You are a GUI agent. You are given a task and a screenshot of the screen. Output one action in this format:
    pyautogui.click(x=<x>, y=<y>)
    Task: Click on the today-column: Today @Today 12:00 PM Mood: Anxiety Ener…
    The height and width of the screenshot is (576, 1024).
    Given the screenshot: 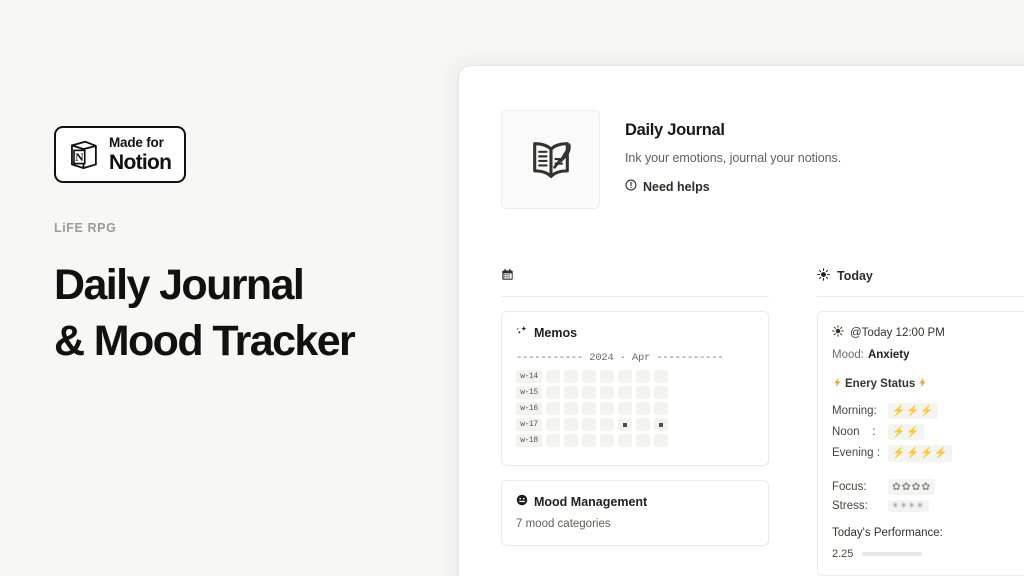 What is the action you would take?
    pyautogui.click(x=920, y=421)
    